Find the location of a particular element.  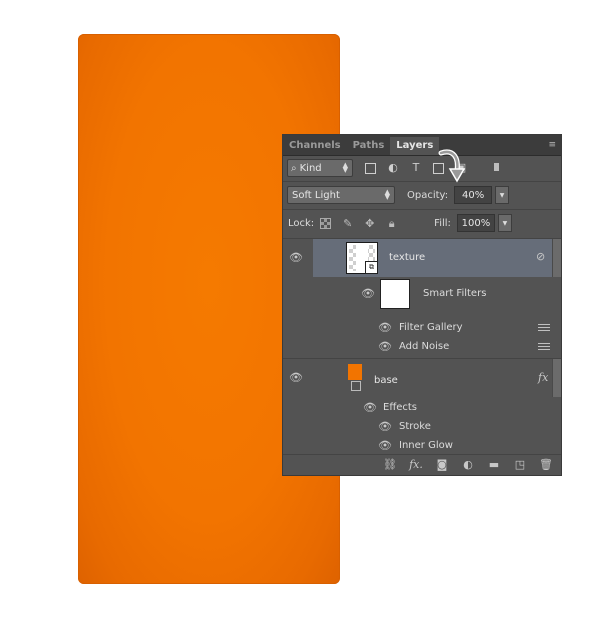

layer-row-texture: 👁︎ ⧉ texture ⊘ is located at coordinates (422, 258).